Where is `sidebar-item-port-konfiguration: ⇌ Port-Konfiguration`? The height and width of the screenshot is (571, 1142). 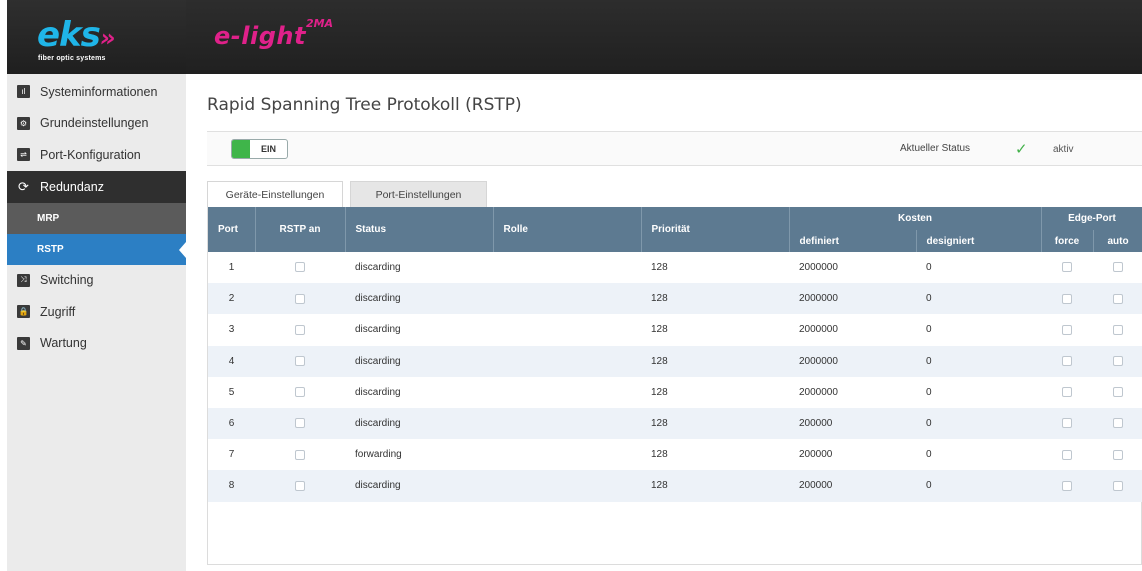
sidebar-item-port-konfiguration: ⇌ Port-Konfiguration is located at coordinates (96, 155).